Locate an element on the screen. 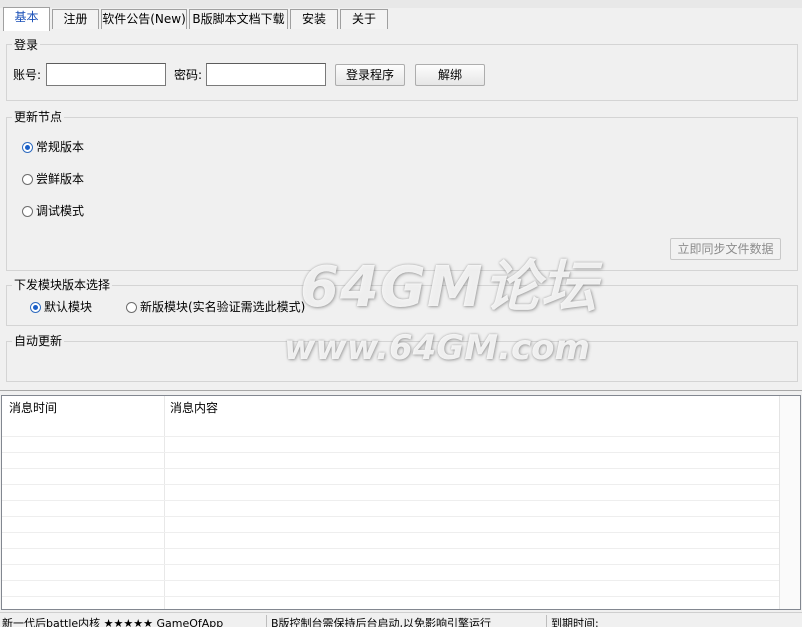 The height and width of the screenshot is (627, 802). watermark-url-text: www.64GM.com is located at coordinates (437, 348).